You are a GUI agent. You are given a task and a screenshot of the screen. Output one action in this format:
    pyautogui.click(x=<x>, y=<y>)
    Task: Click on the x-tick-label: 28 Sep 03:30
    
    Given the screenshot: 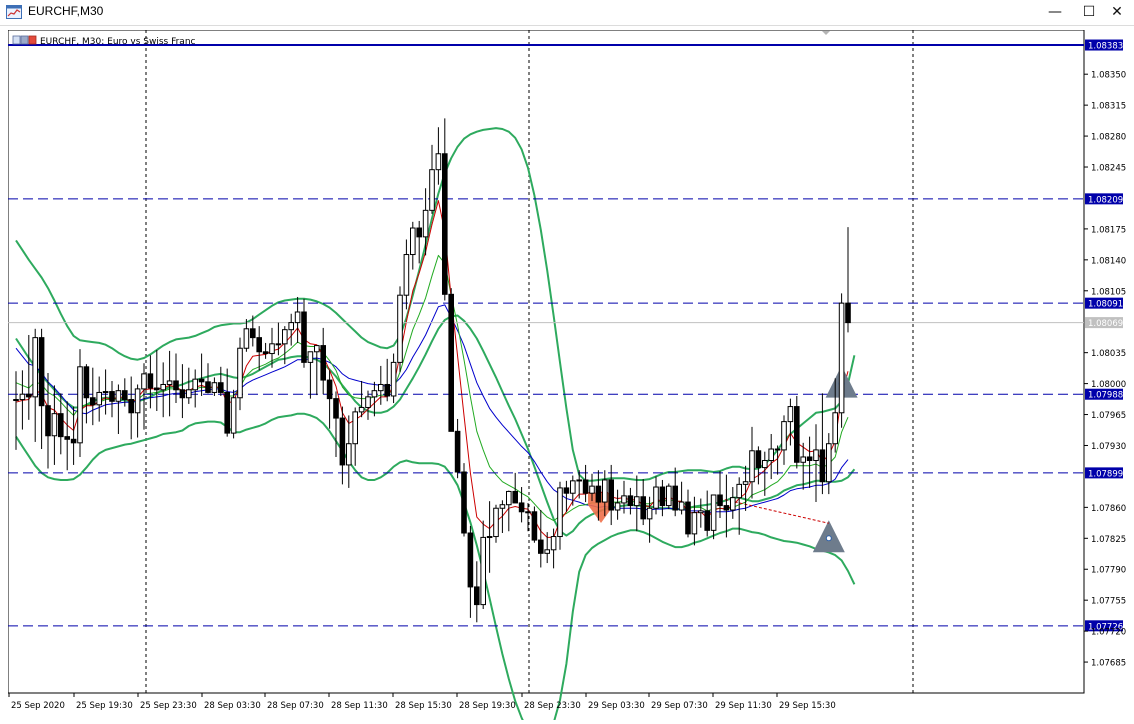 What is the action you would take?
    pyautogui.click(x=232, y=706)
    